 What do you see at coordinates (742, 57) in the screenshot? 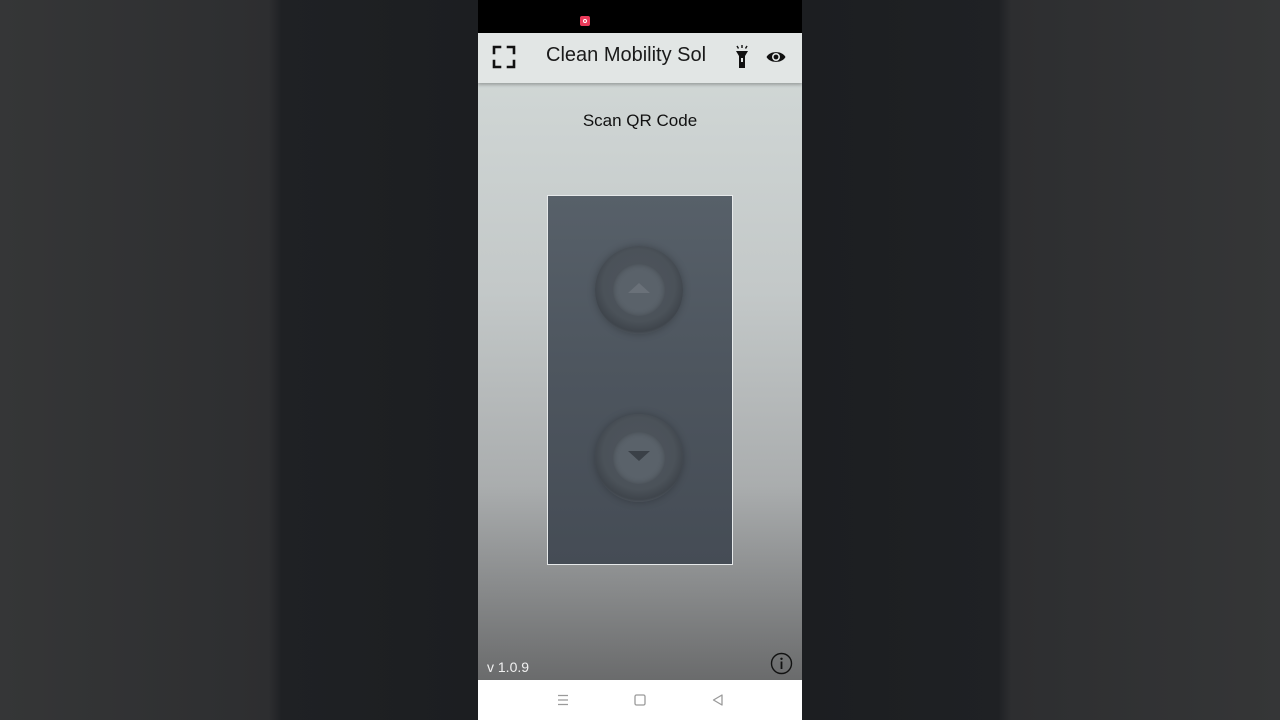
I see `flashlight-icon` at bounding box center [742, 57].